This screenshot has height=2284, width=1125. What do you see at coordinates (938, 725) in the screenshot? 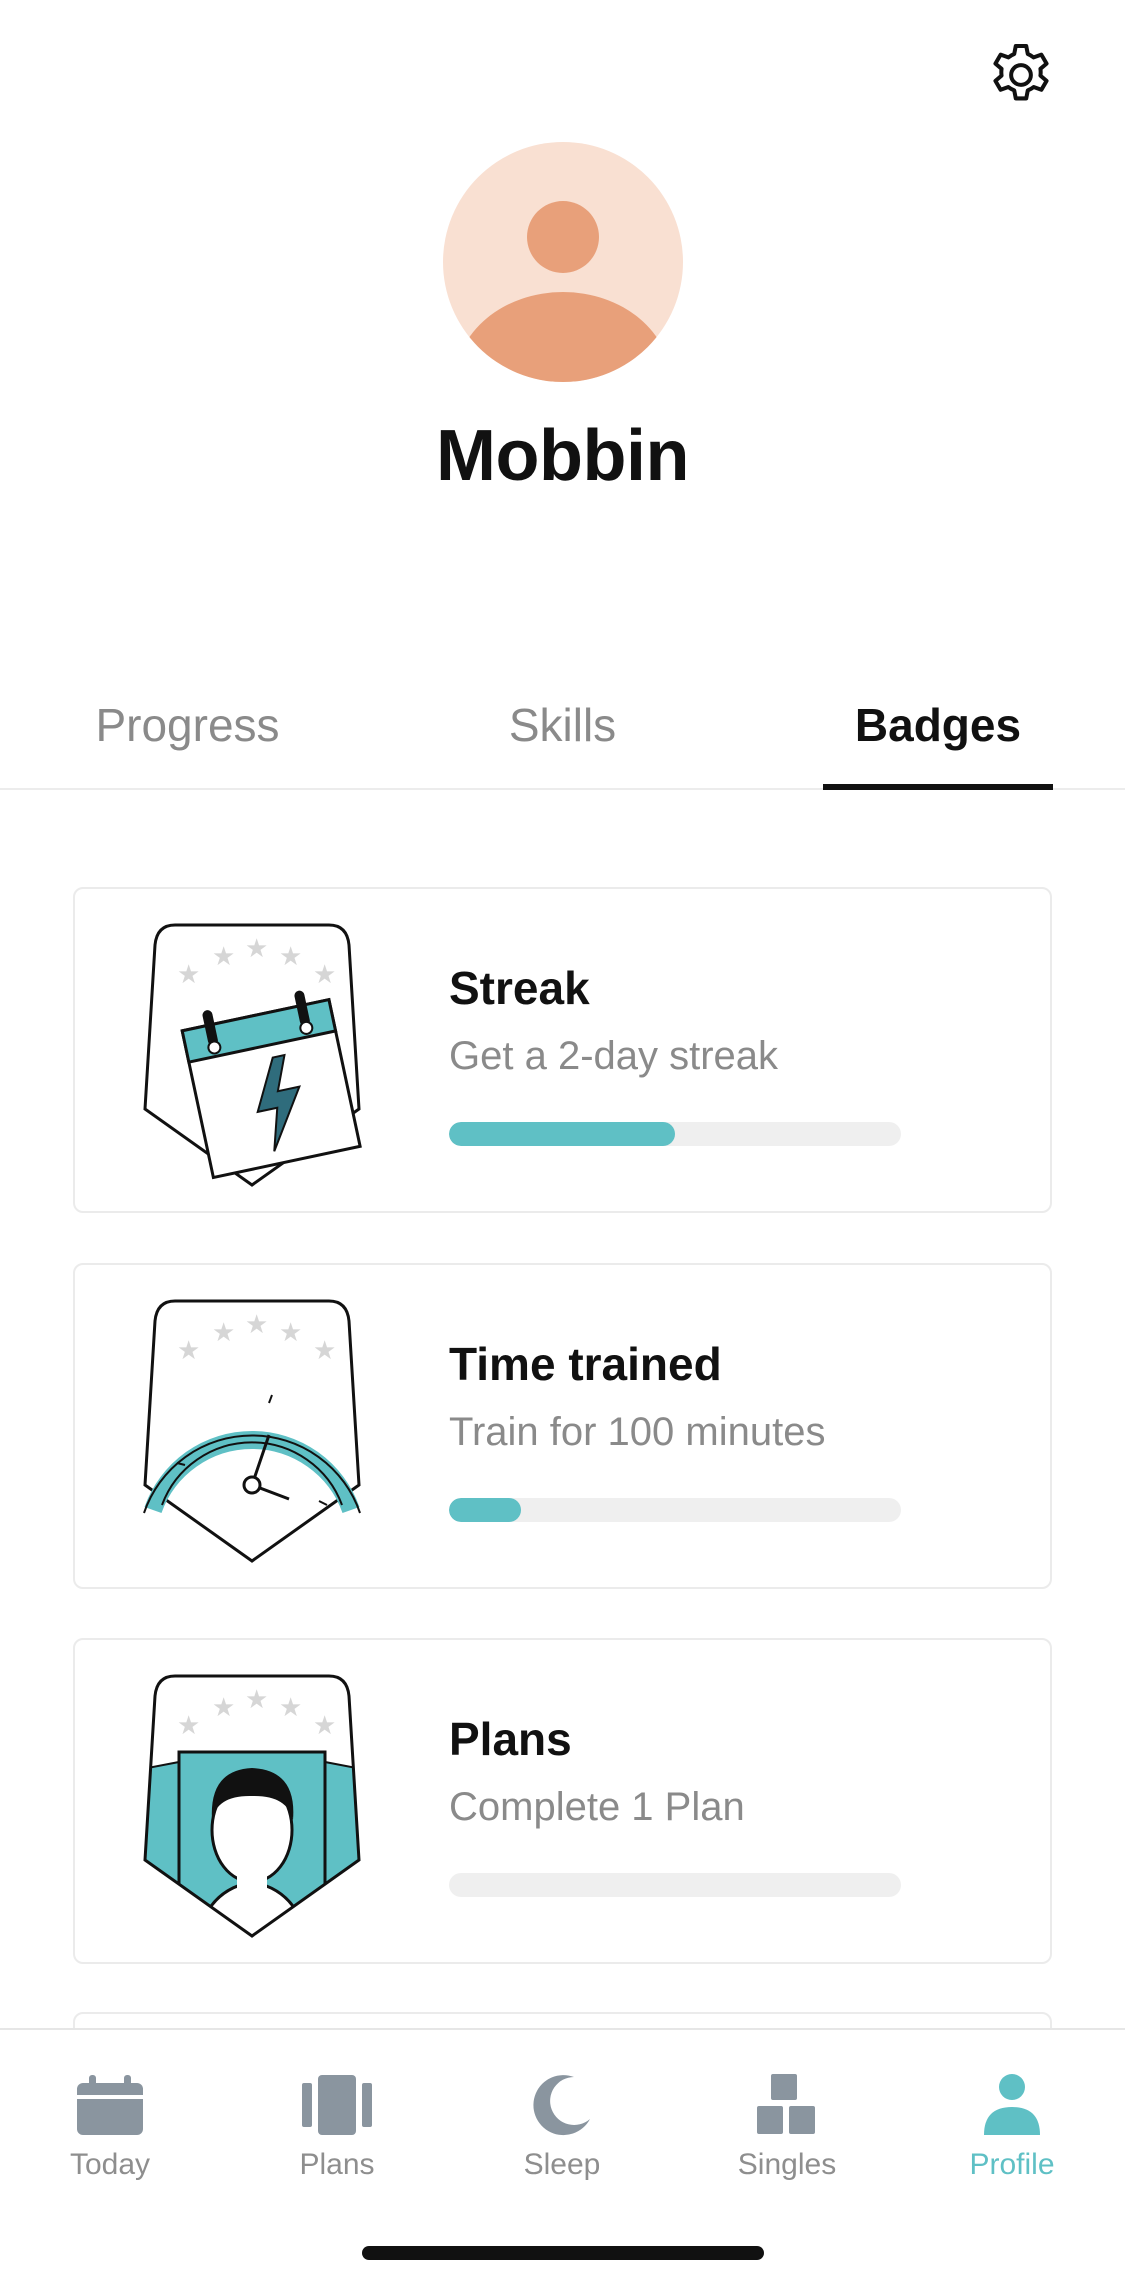
I see `tab-badges: Badges` at bounding box center [938, 725].